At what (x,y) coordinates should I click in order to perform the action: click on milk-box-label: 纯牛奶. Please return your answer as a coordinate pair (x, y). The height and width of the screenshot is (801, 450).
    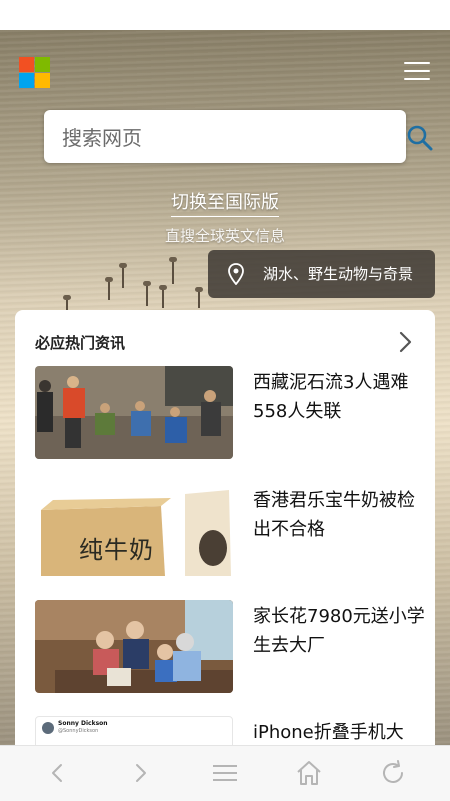
    Looking at the image, I should click on (116, 550).